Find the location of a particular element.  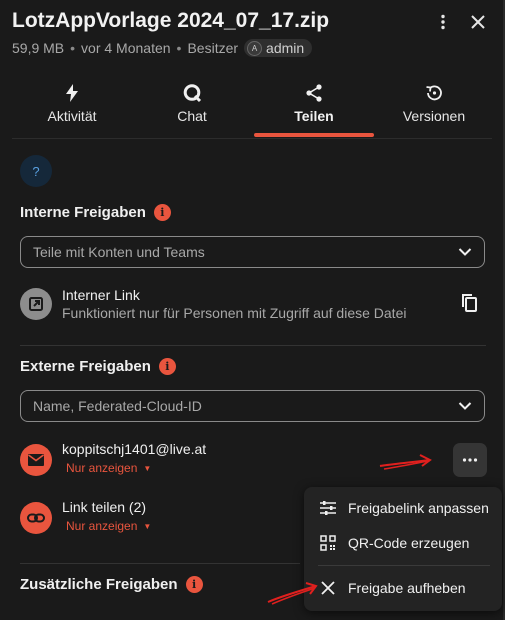

section-title: Interne Freigaben is located at coordinates (83, 212).